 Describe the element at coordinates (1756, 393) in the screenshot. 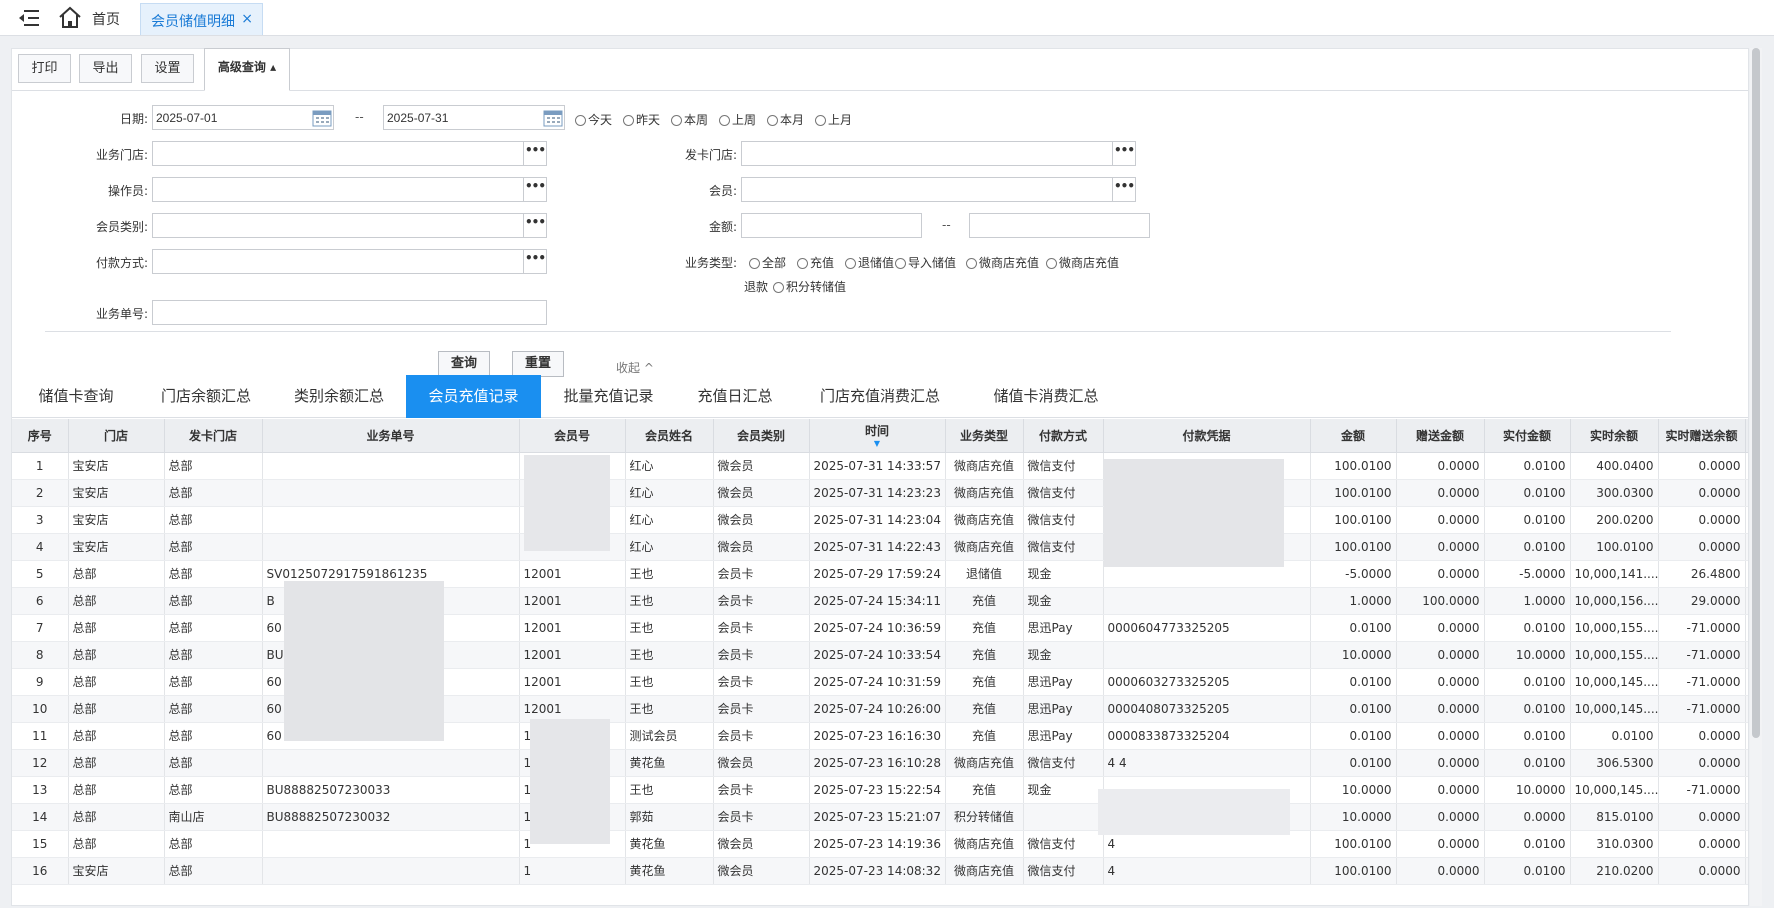

I see `scrollbar-thumb` at that location.